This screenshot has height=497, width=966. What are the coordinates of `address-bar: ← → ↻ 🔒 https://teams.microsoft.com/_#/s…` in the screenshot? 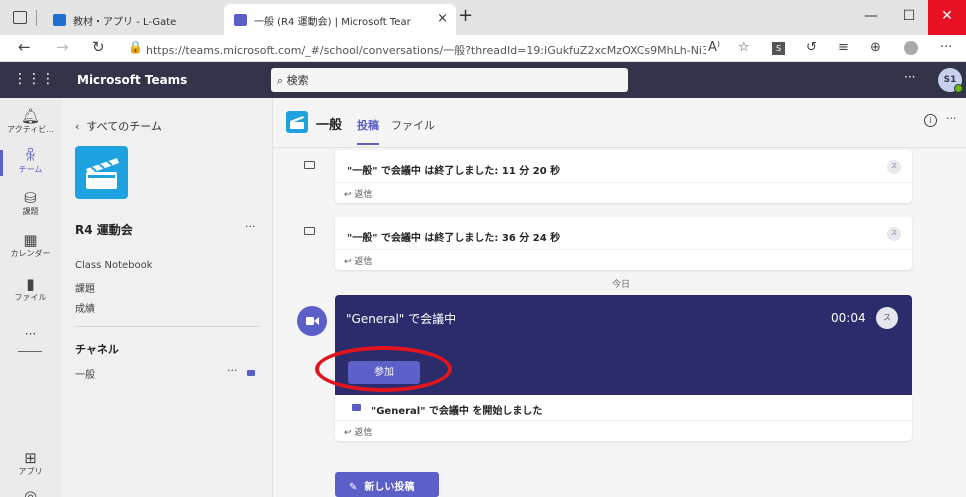 It's located at (483, 48).